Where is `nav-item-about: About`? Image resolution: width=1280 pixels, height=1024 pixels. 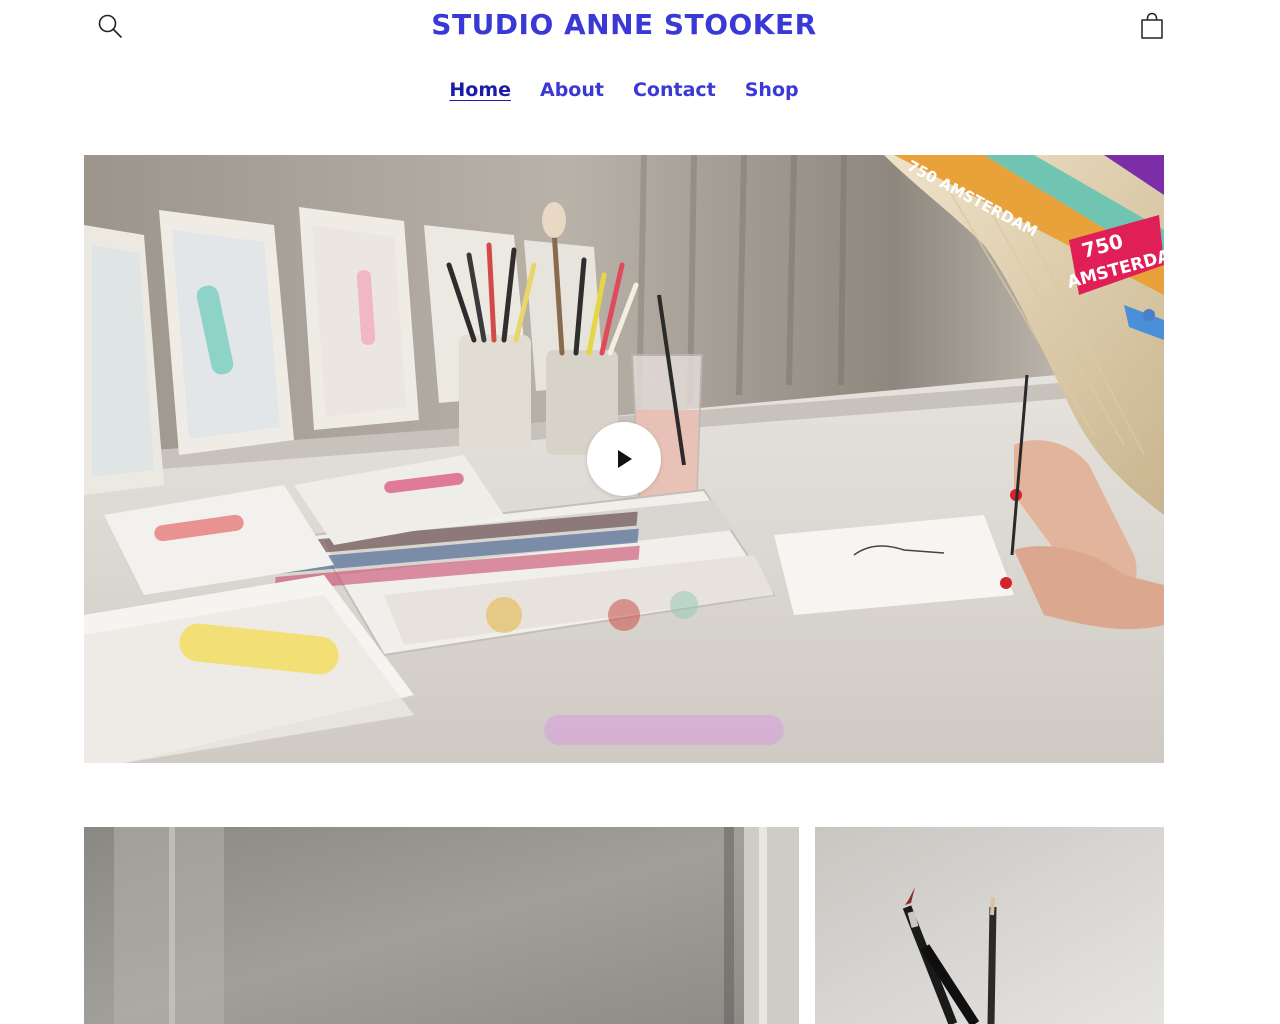
nav-item-about: About is located at coordinates (572, 90).